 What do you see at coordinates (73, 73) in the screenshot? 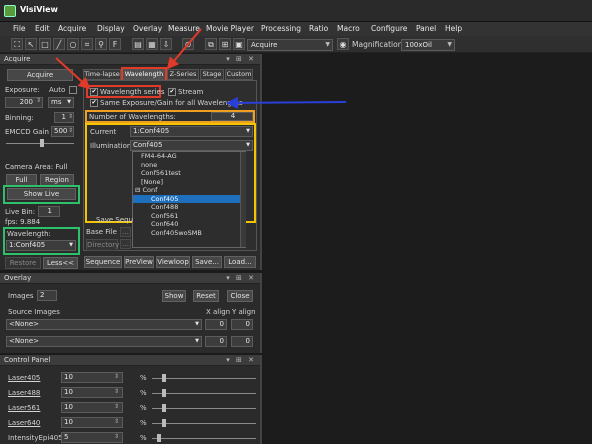
I see `annotation-arrow-red-wavelength-series` at bounding box center [73, 73].